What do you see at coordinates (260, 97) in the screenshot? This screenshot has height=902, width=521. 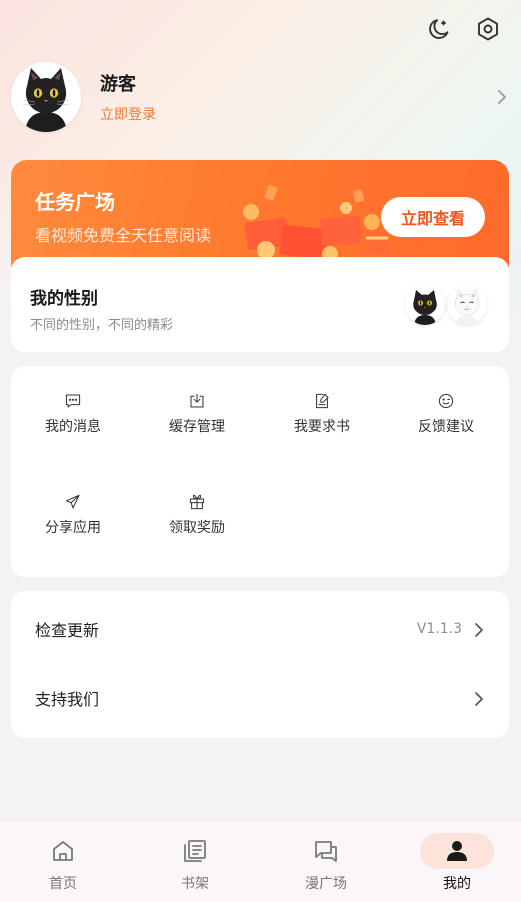 I see `profile-section: 游客 立即登录` at bounding box center [260, 97].